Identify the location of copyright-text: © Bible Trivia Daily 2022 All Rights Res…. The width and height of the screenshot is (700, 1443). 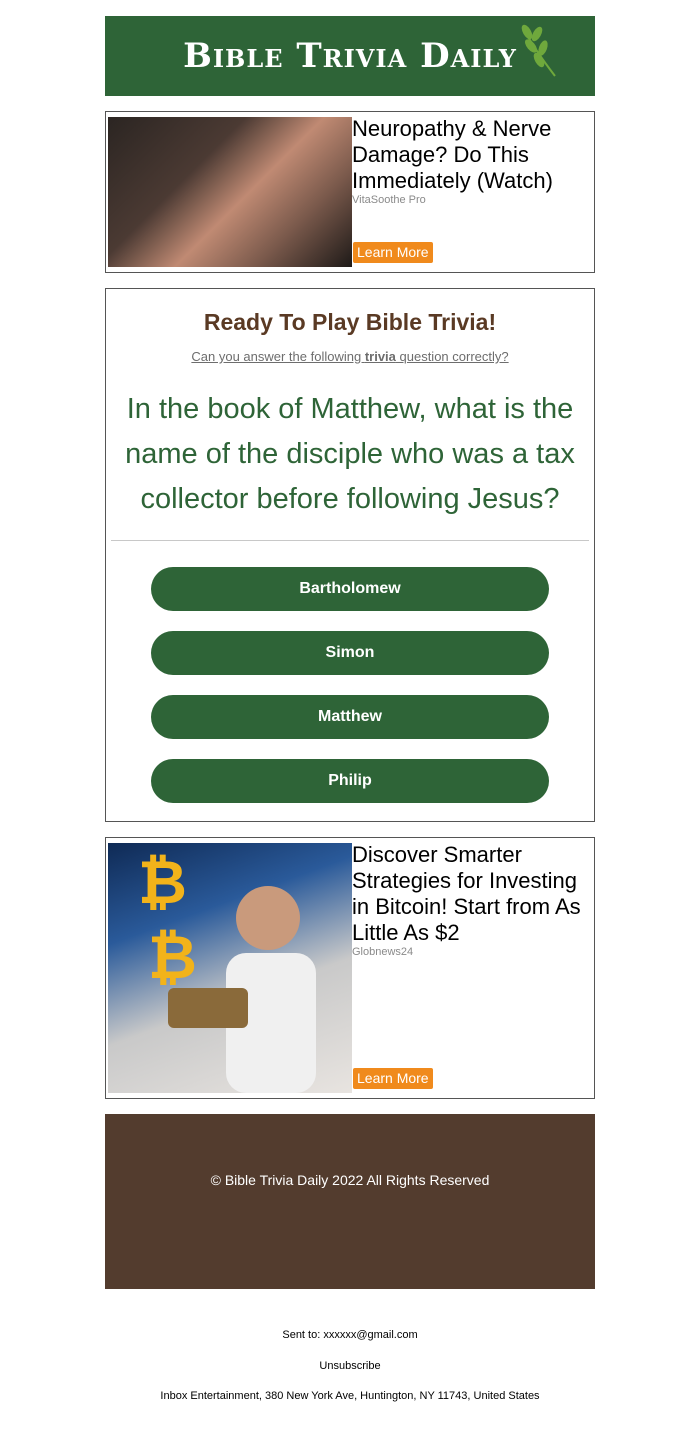
(350, 1180).